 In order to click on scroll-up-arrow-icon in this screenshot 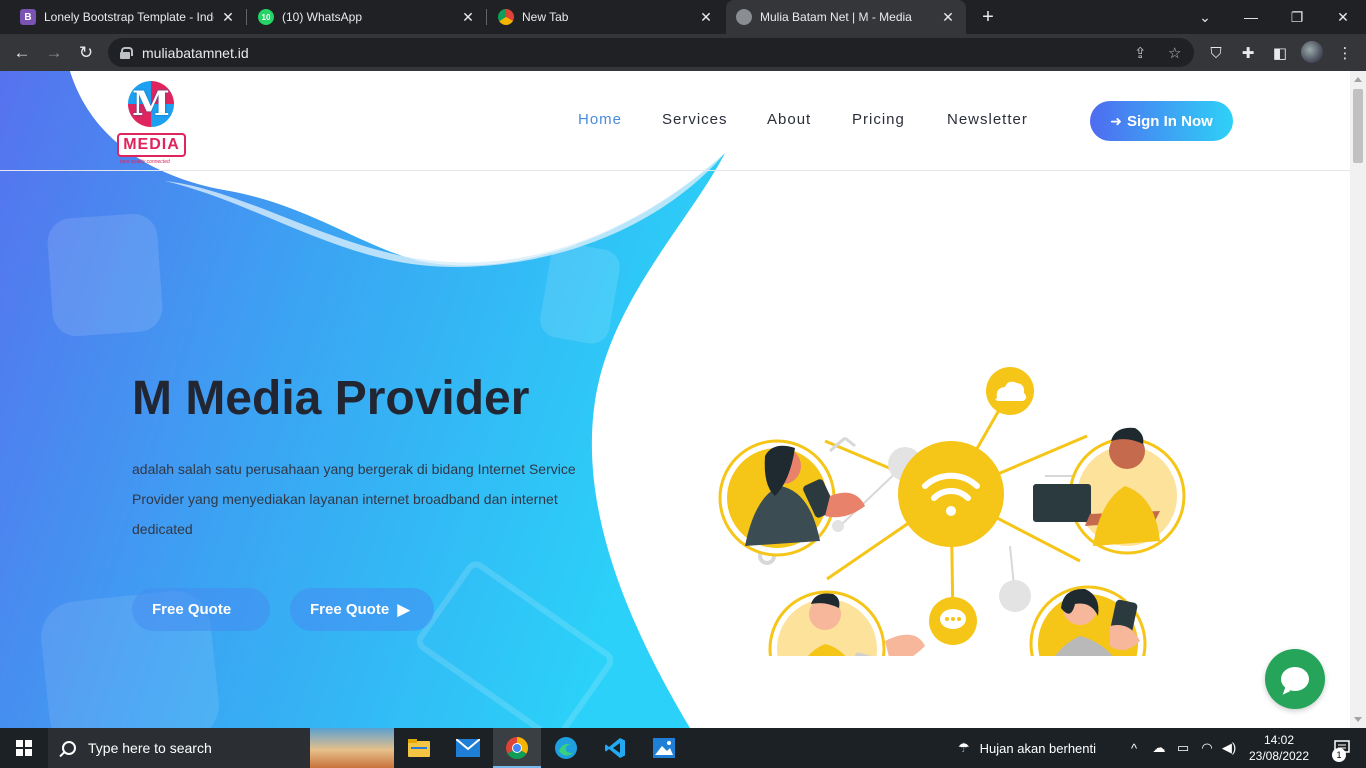, I will do `click(1358, 79)`.